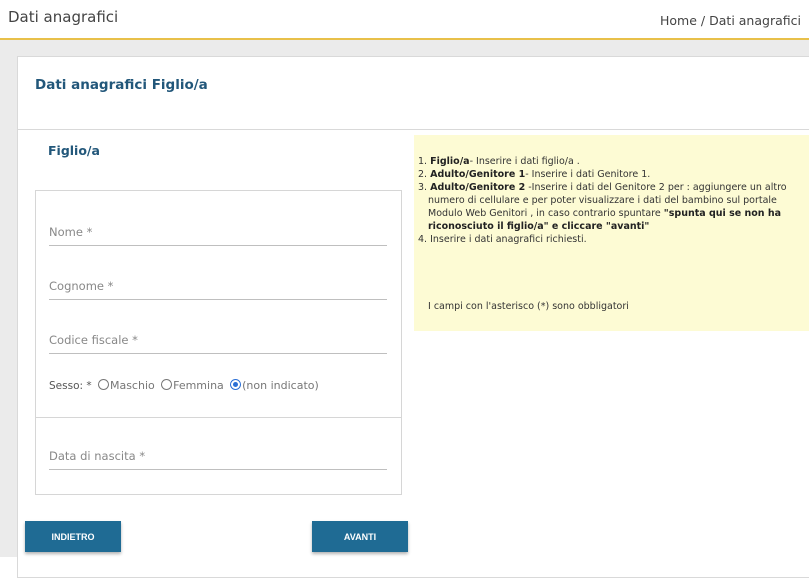 The width and height of the screenshot is (809, 578). Describe the element at coordinates (218, 288) in the screenshot. I see `cognome-field: Cognome *` at that location.